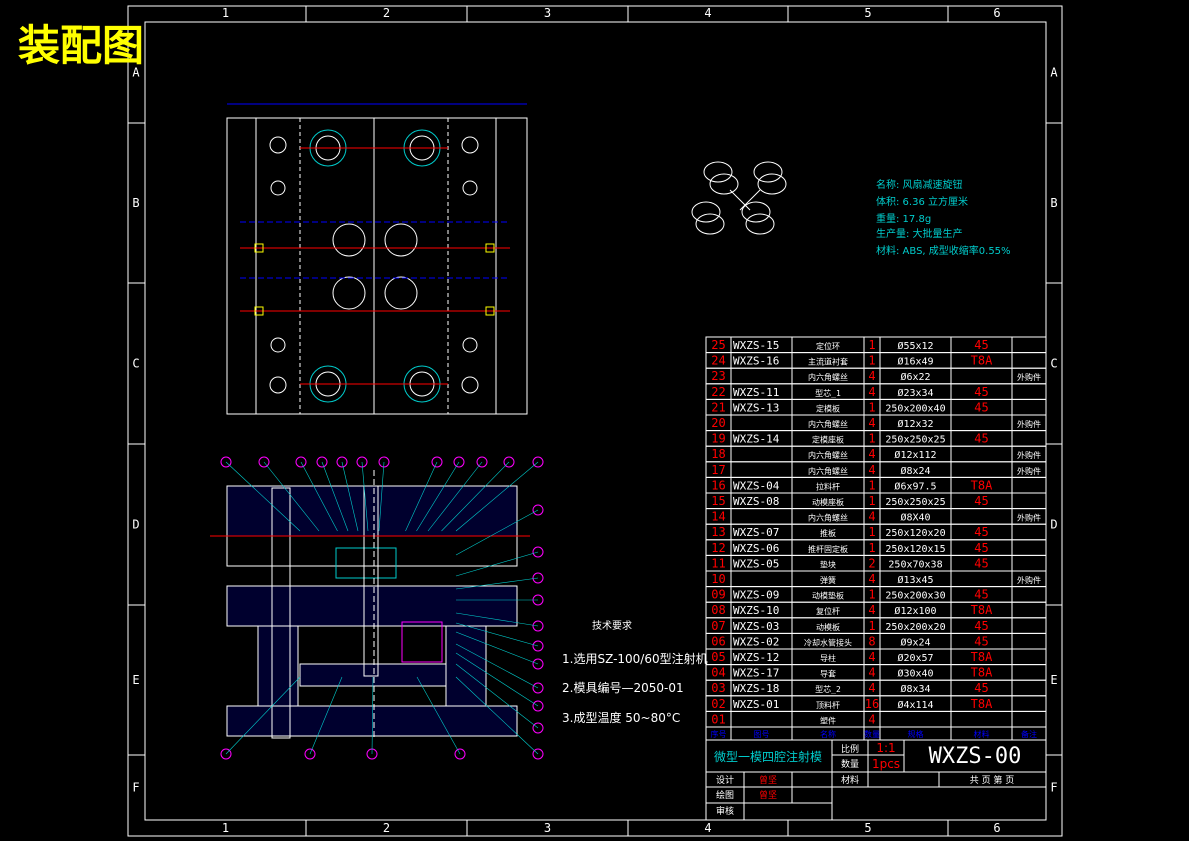 This screenshot has width=1189, height=841. I want to click on bom-cell: 型芯_1, so click(828, 393).